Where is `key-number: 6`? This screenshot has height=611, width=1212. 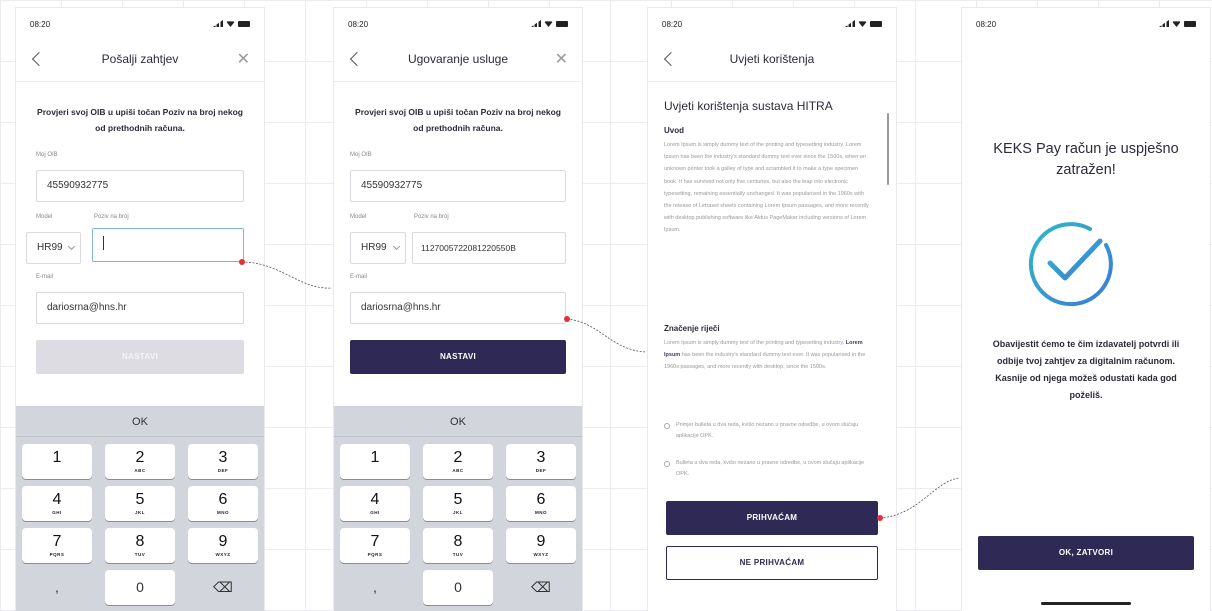
key-number: 6 is located at coordinates (541, 499).